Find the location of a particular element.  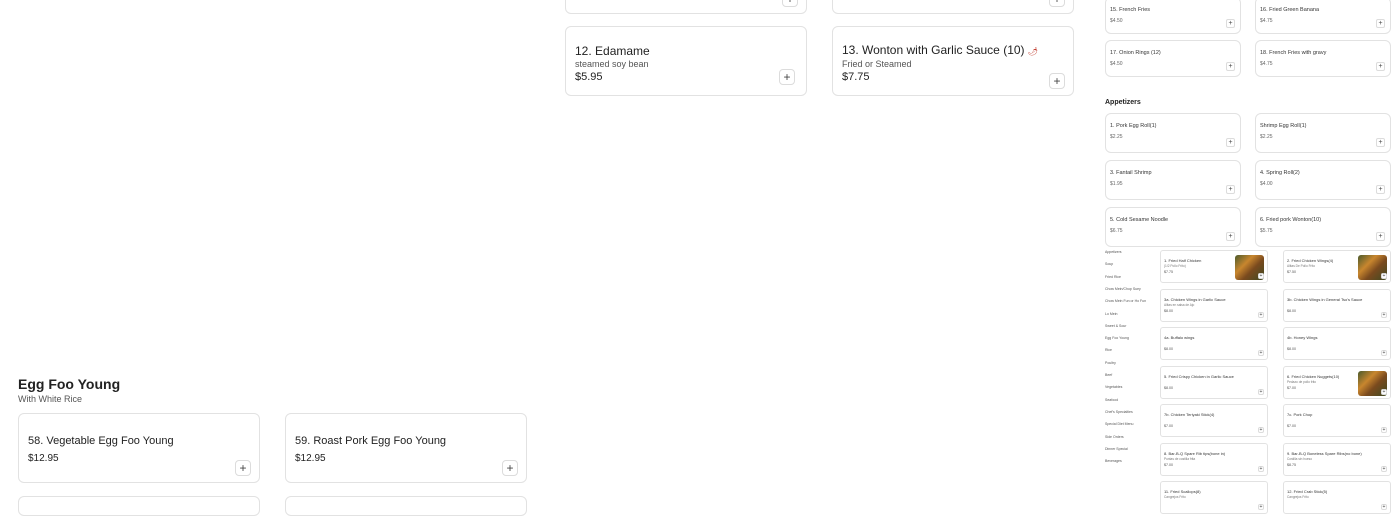

menu-item-card: 18. French Fries with gravy $4.75 + is located at coordinates (1323, 58).